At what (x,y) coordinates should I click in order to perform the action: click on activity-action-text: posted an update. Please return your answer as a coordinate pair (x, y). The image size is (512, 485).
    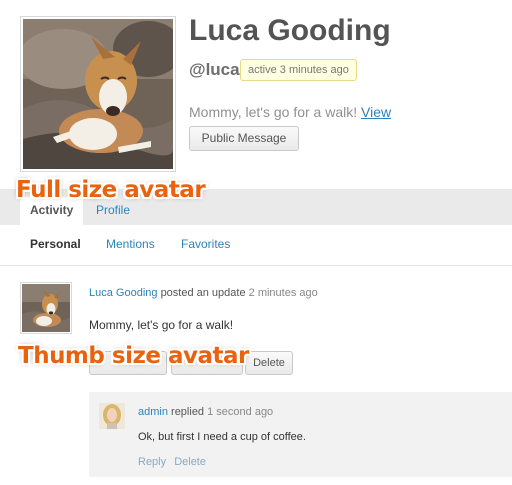
    Looking at the image, I should click on (203, 293).